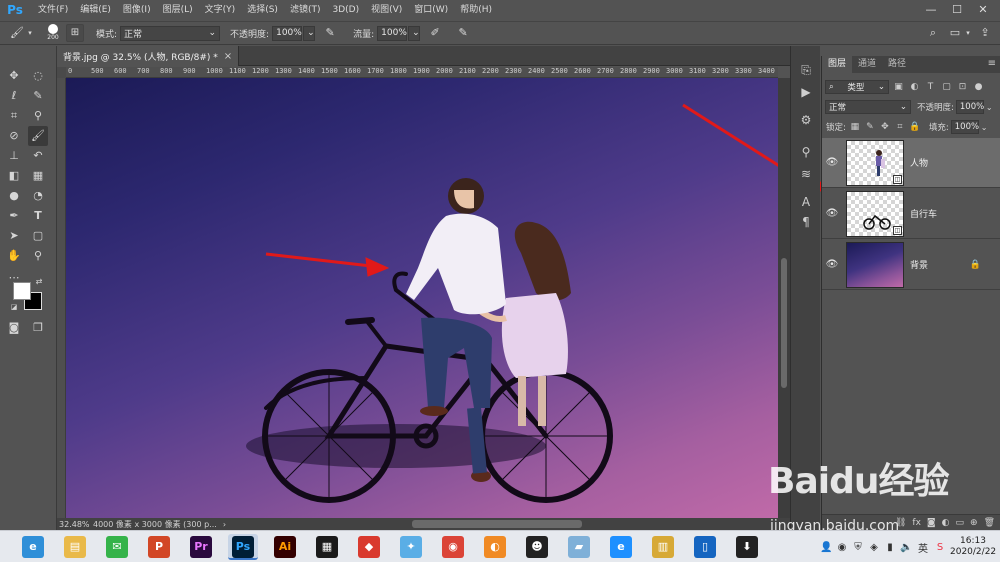 This screenshot has height=562, width=1000. What do you see at coordinates (201, 547) in the screenshot?
I see `taskbar-app-premiere: Pr` at bounding box center [201, 547].